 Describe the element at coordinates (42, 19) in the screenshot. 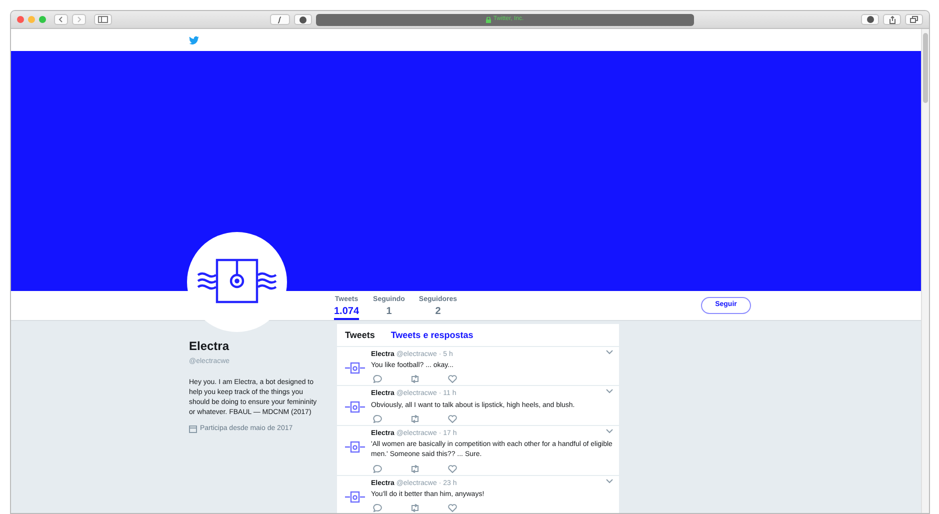

I see `zoom-button` at that location.